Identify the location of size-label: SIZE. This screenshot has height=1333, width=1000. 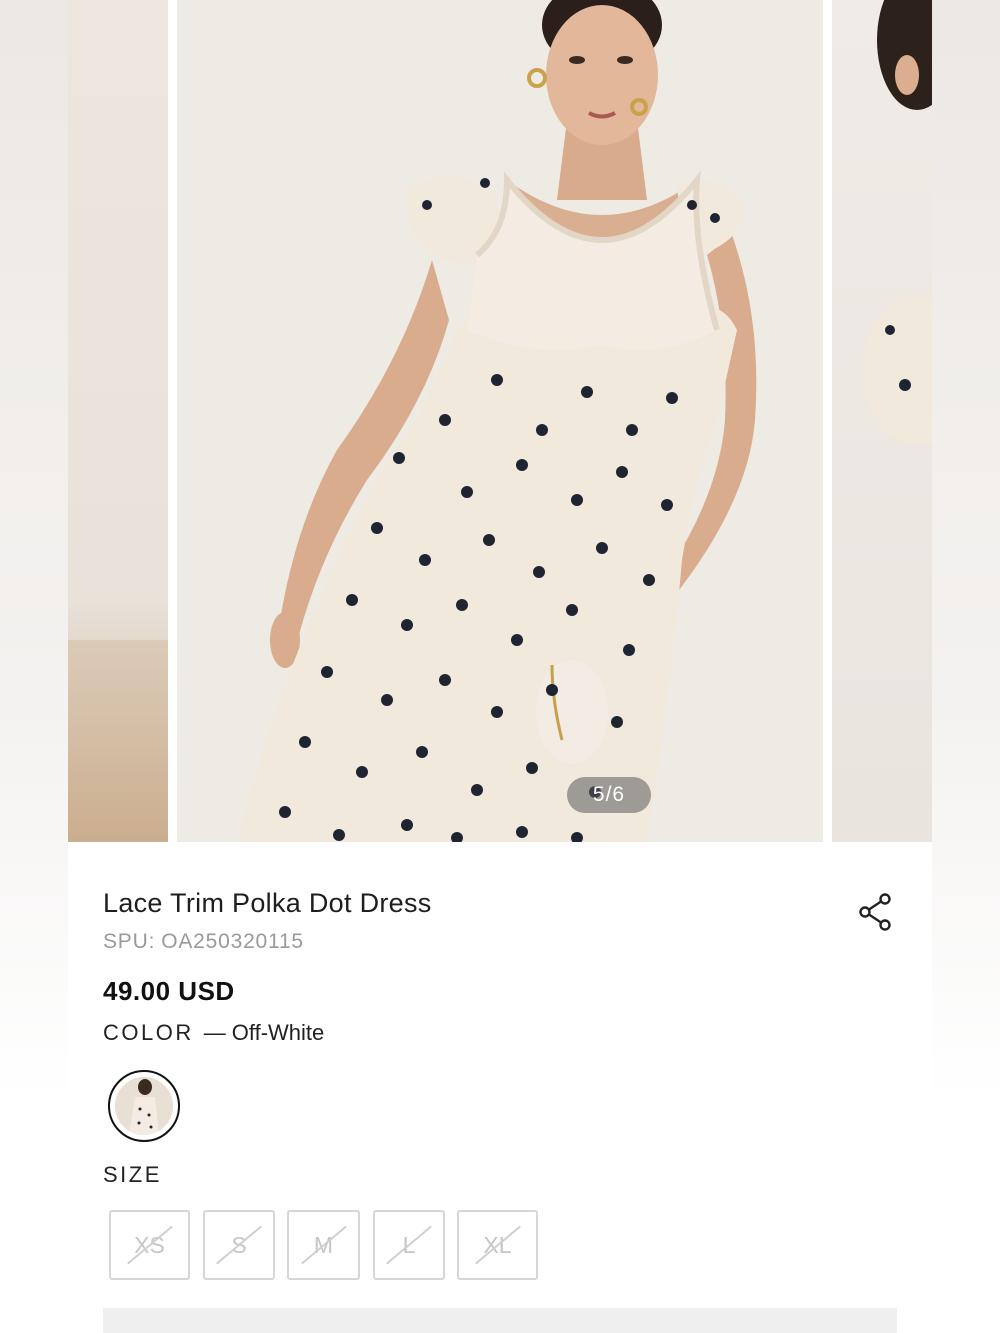
(132, 1174).